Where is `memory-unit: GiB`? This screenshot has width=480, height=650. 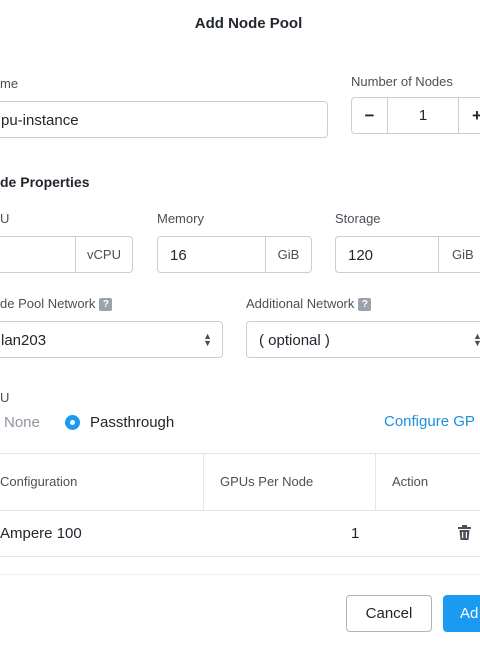
memory-unit: GiB is located at coordinates (288, 254).